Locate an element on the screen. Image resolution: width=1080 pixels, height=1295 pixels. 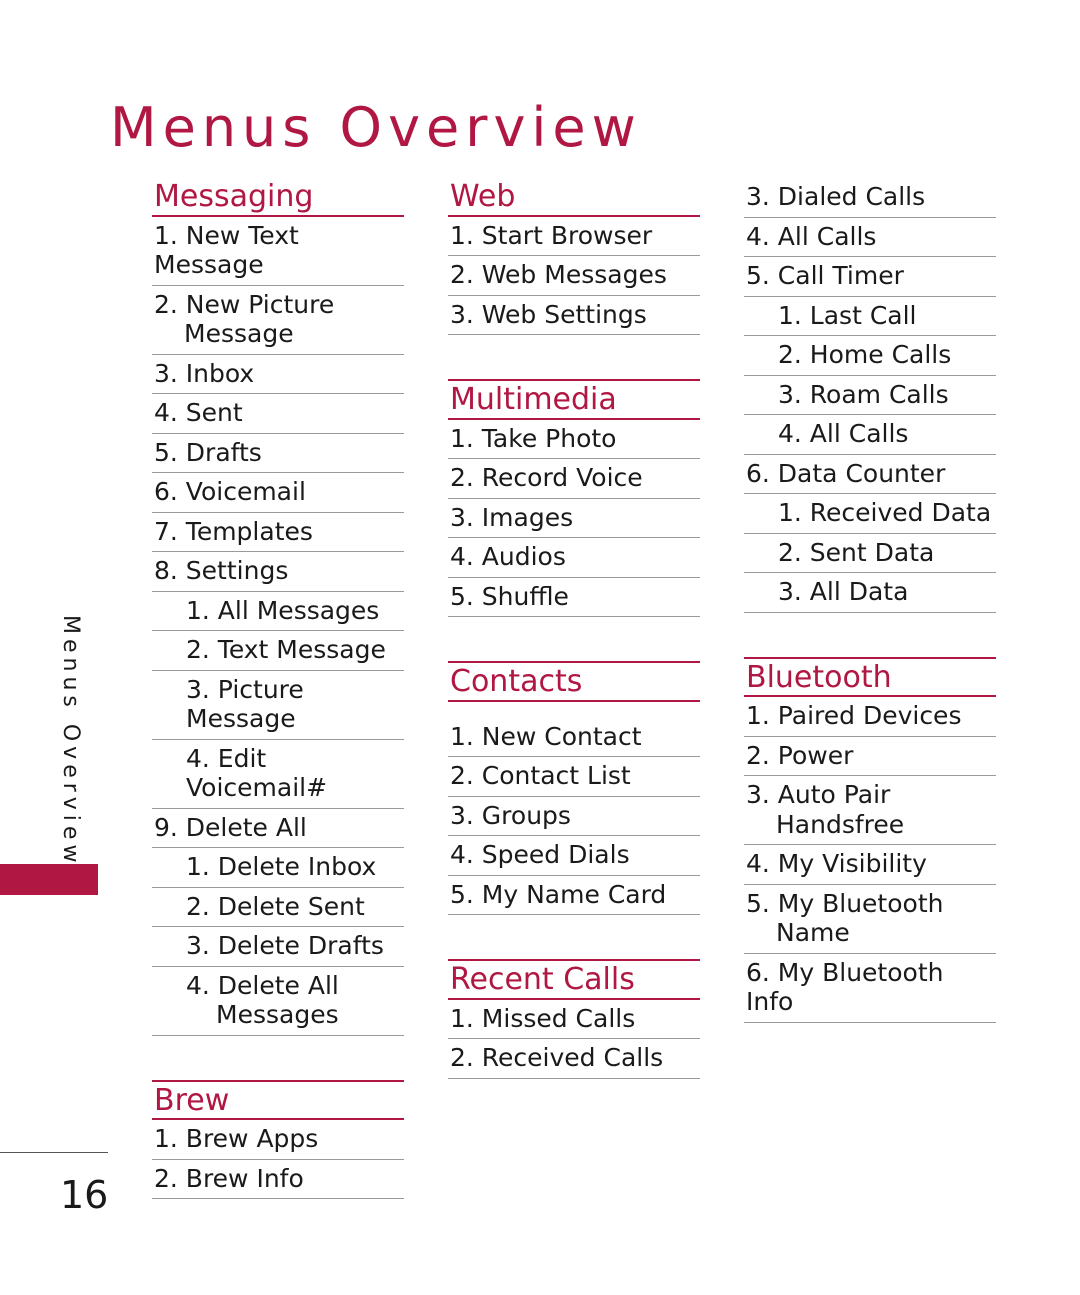
menu-list-brew: 1. Brew Apps 2. Brew Info is located at coordinates (278, 1160).